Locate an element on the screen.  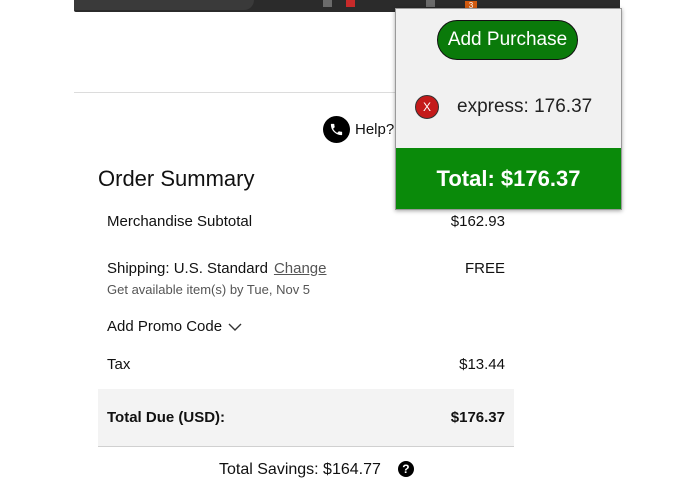
shipping-method: Shipping: U.S. Standard is located at coordinates (187, 268).